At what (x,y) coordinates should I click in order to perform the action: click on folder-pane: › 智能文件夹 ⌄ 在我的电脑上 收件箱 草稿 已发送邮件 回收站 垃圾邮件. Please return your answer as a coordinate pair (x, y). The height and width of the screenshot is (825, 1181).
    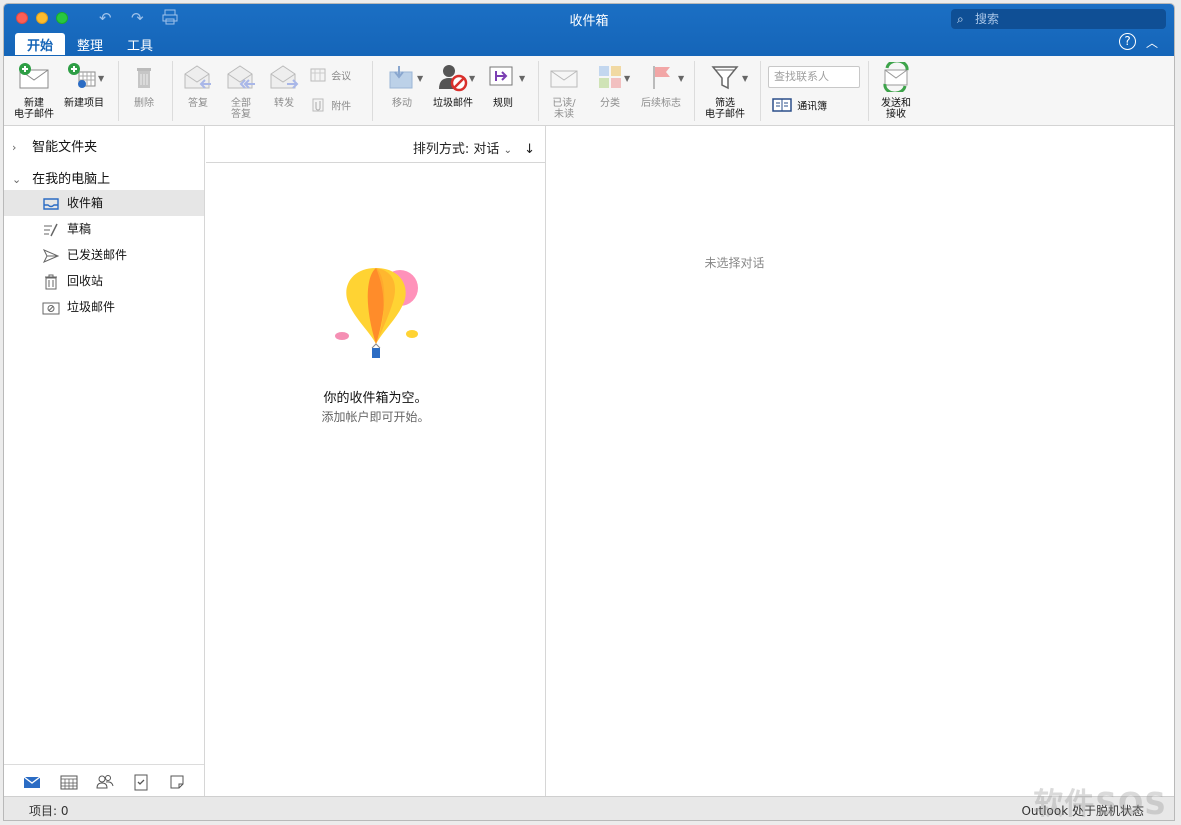
    Looking at the image, I should click on (104, 462).